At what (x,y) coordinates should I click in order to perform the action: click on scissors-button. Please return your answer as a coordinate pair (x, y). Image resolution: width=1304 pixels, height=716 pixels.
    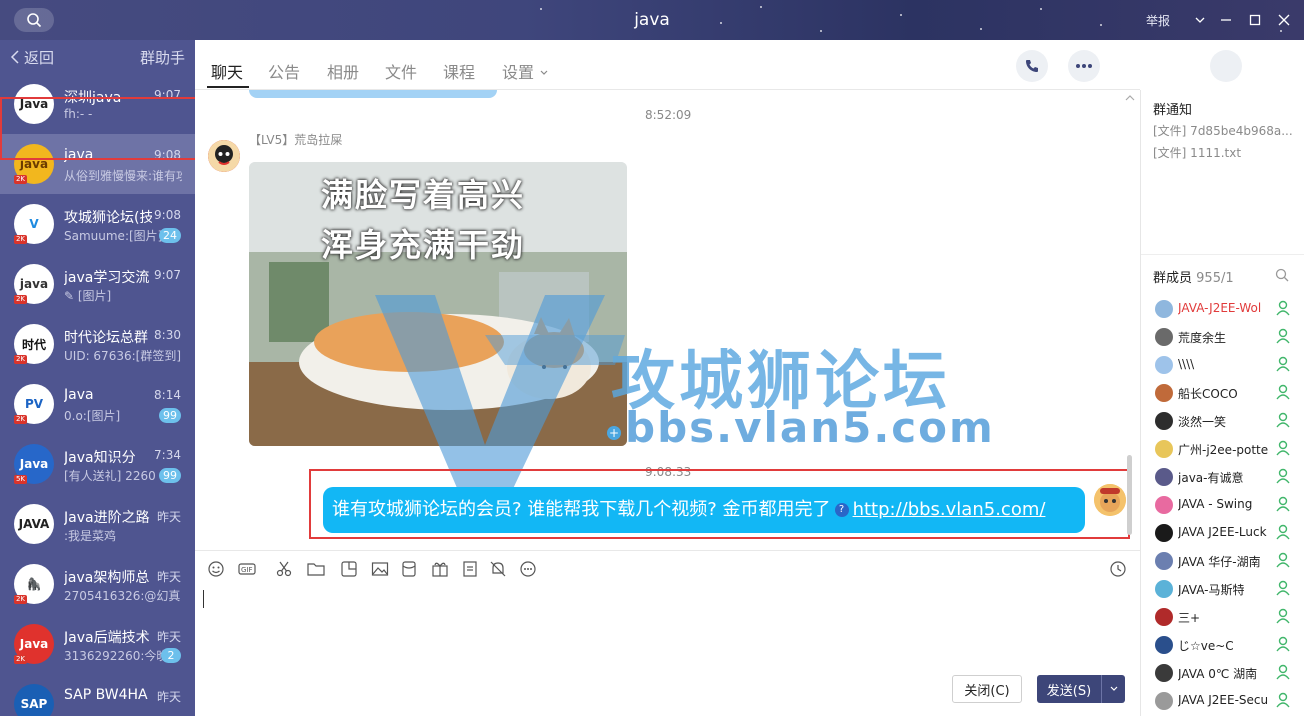
    Looking at the image, I should click on (284, 569).